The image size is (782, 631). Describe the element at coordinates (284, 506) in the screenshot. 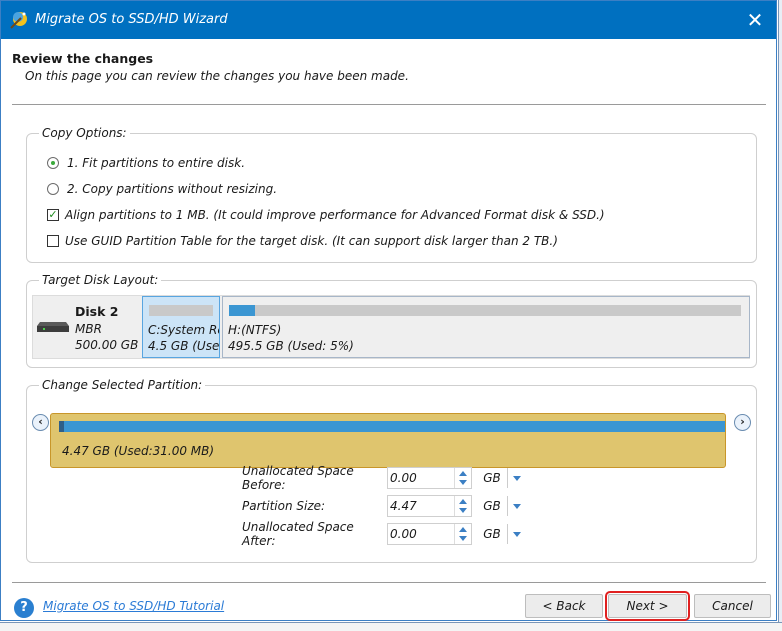

I see `field-label: Partition Size:` at that location.